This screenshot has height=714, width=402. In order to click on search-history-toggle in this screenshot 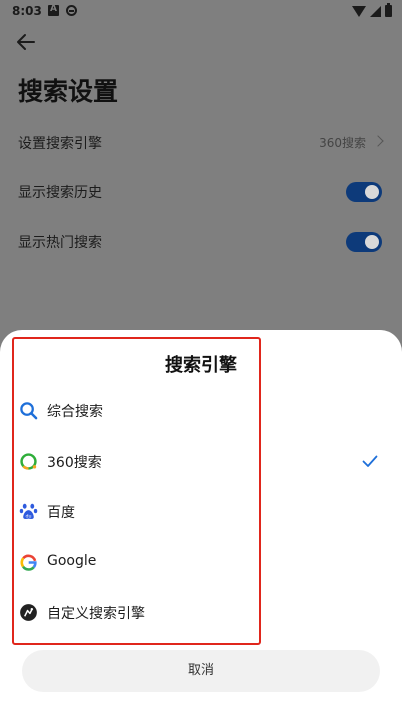, I will do `click(364, 192)`.